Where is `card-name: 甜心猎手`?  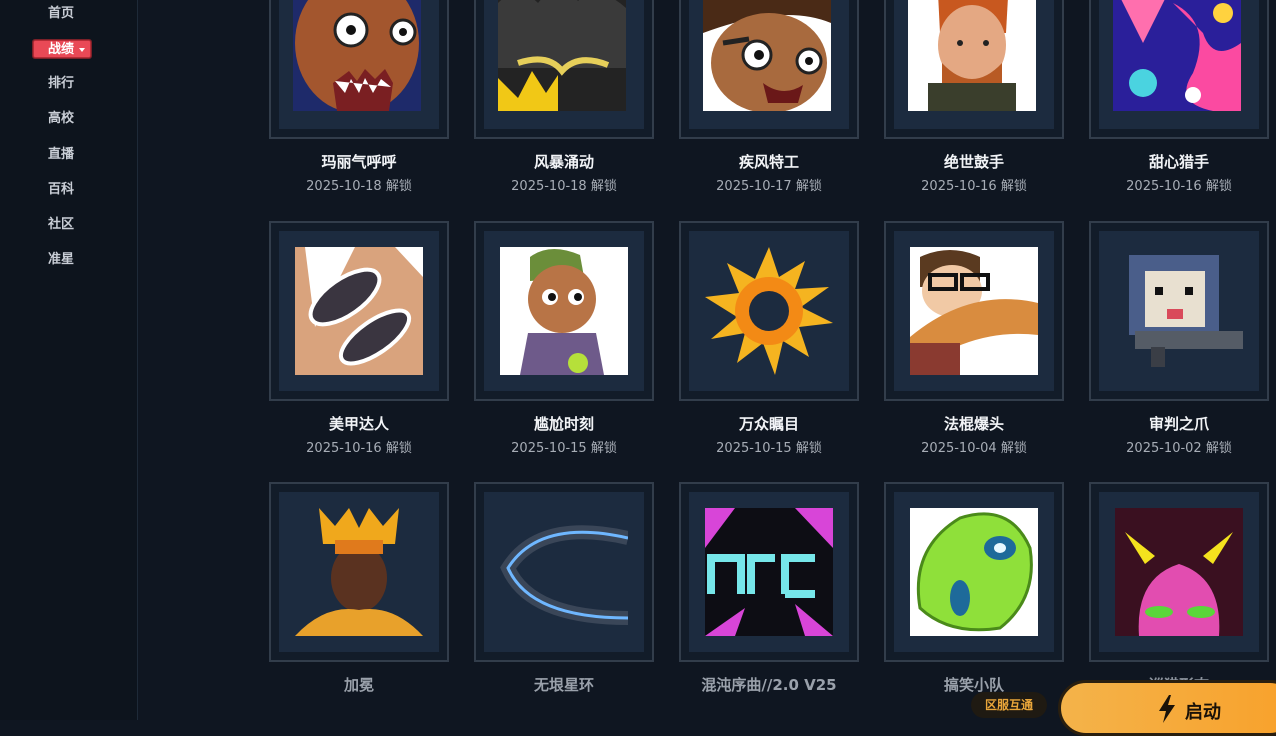
card-name: 甜心猎手 is located at coordinates (1178, 162).